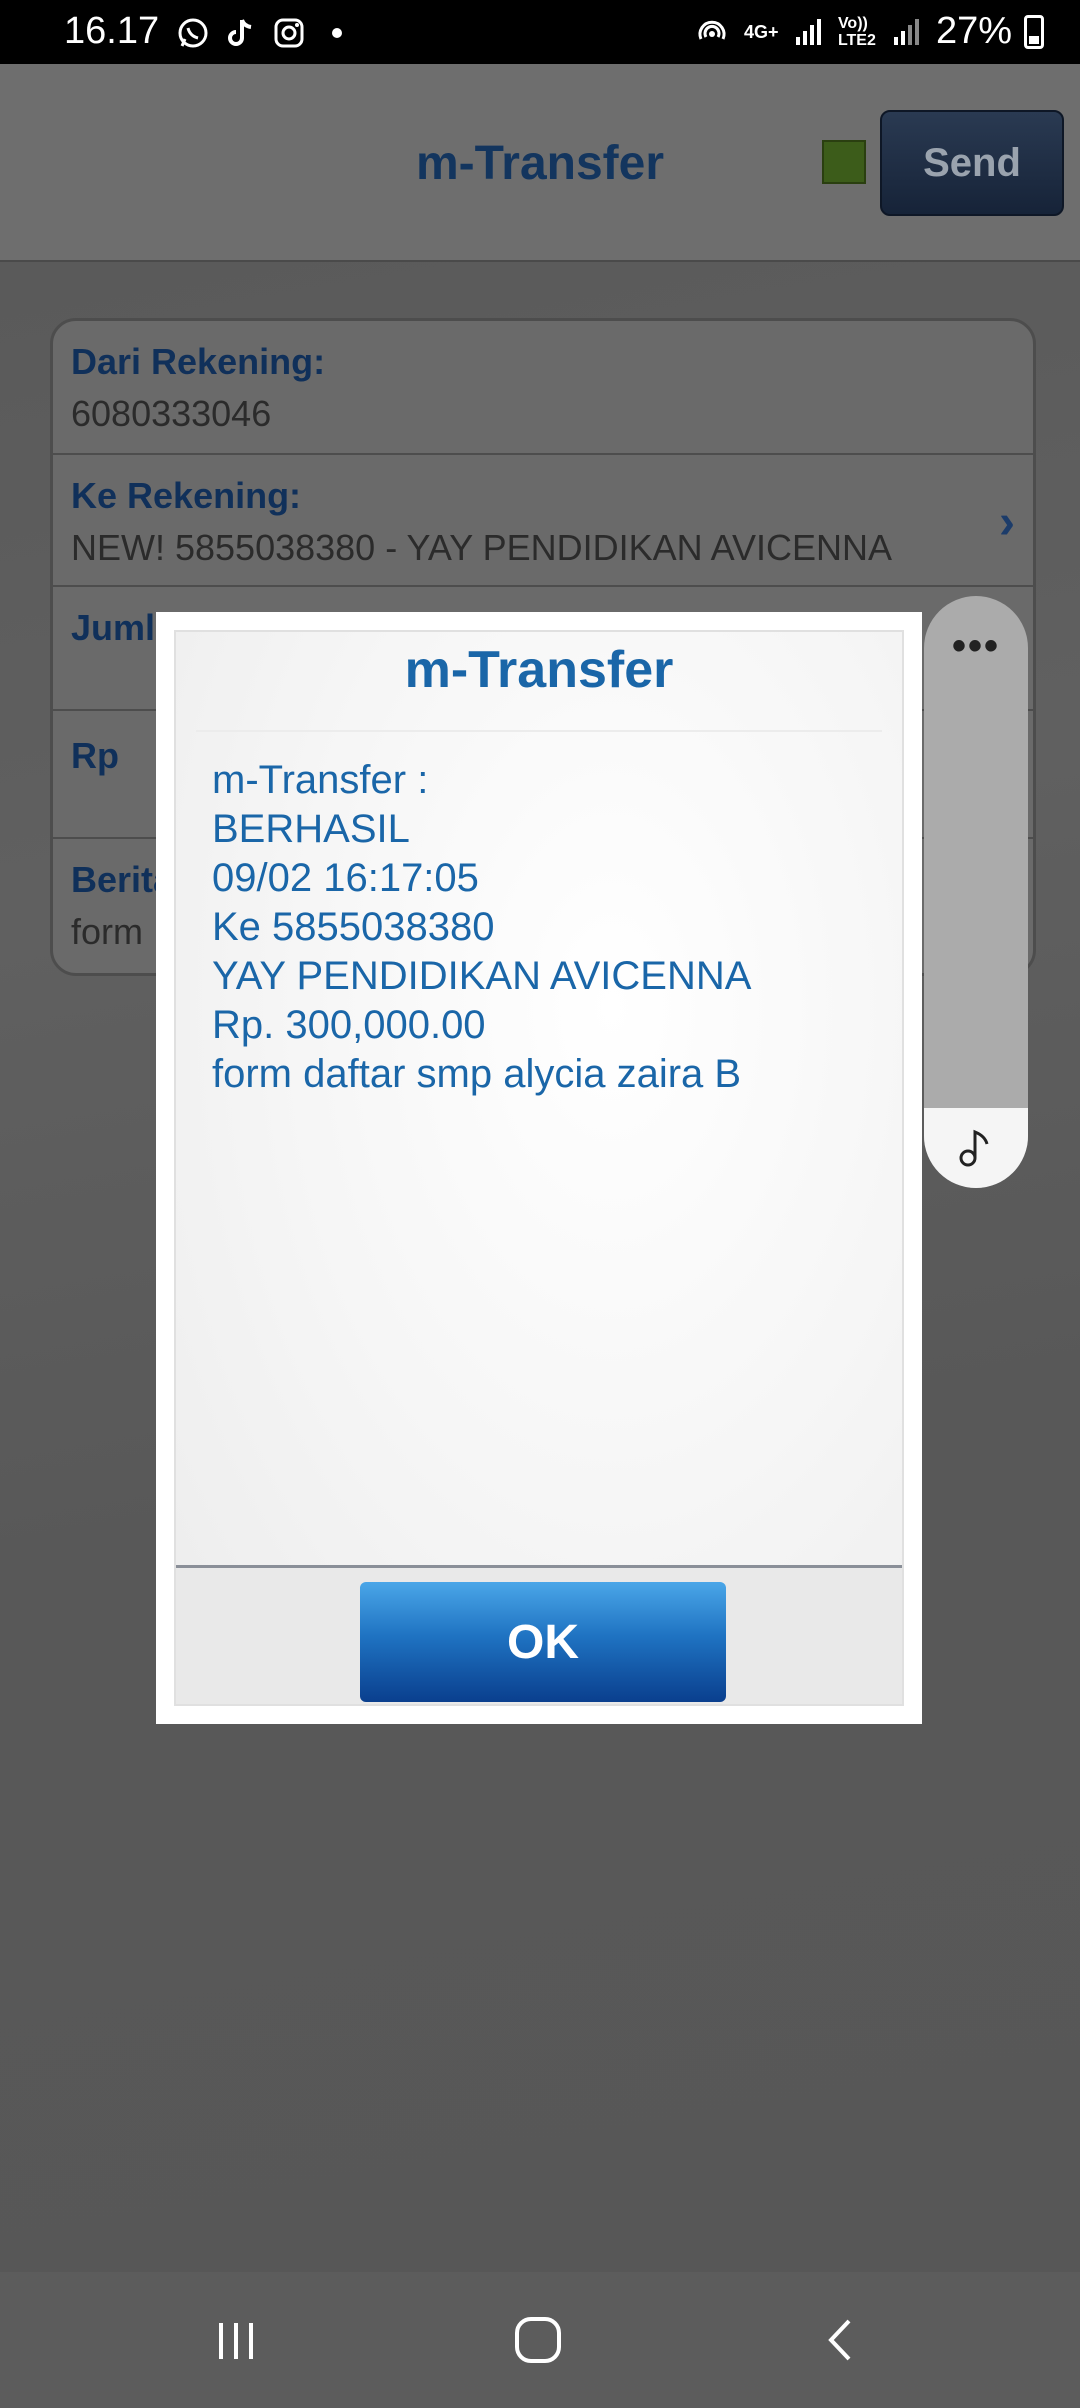 The image size is (1080, 2408). What do you see at coordinates (976, 892) in the screenshot?
I see `floating-side-panel: •••` at bounding box center [976, 892].